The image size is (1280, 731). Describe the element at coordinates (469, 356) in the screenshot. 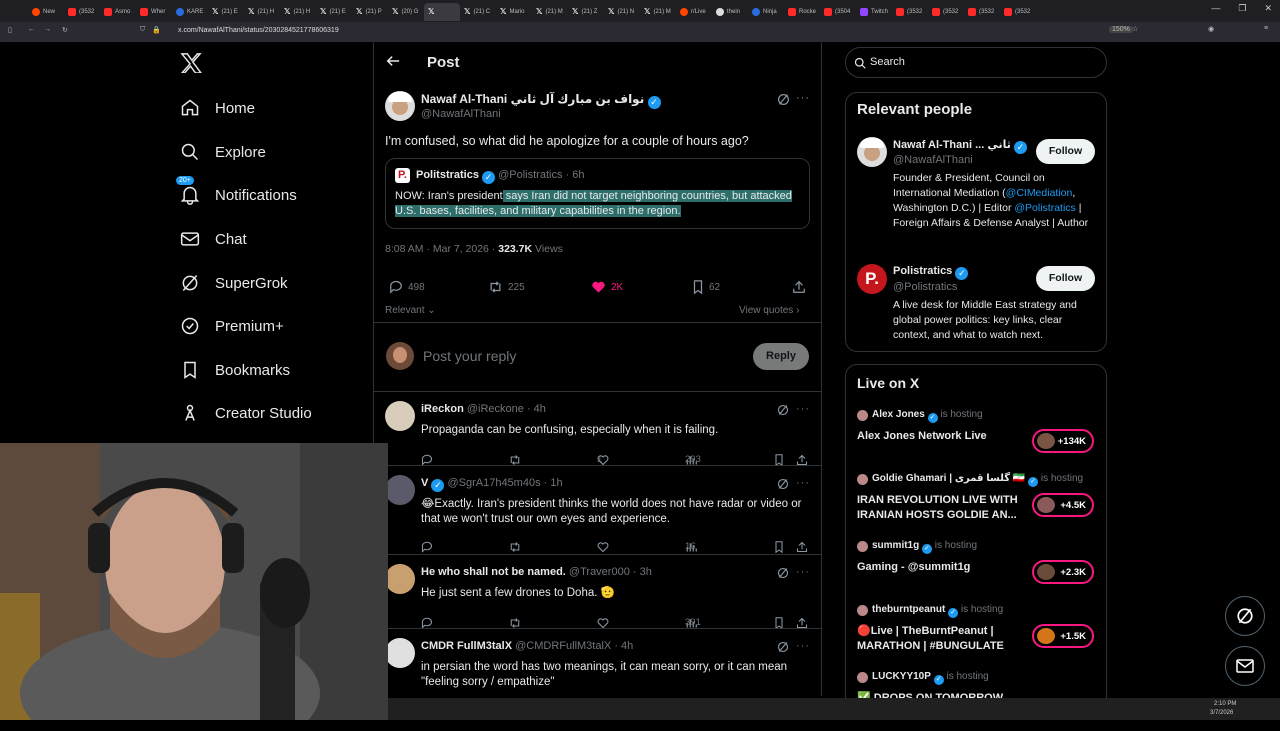

I see `reply-input: Post your reply` at that location.